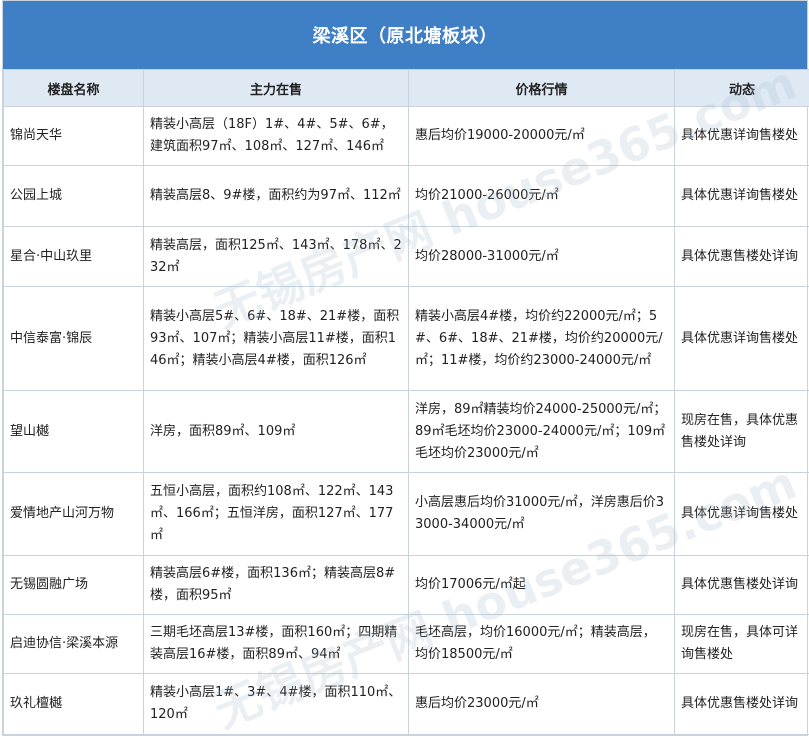 The width and height of the screenshot is (809, 741). I want to click on cell-sale: 精装高层，面积125㎡、143㎡、178㎡、232㎡, so click(276, 257).